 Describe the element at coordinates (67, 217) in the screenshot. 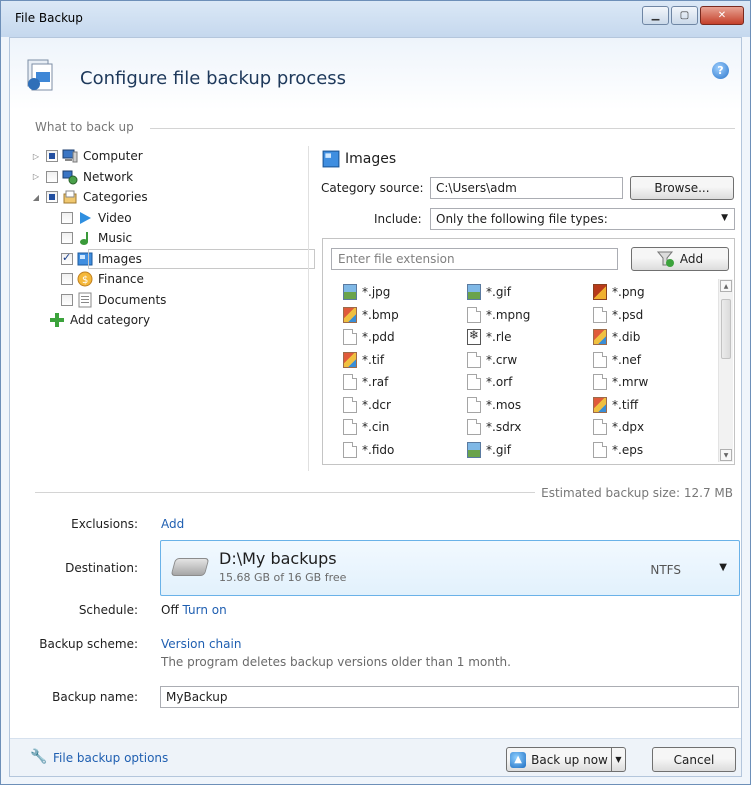

I see `checkbox-video` at that location.